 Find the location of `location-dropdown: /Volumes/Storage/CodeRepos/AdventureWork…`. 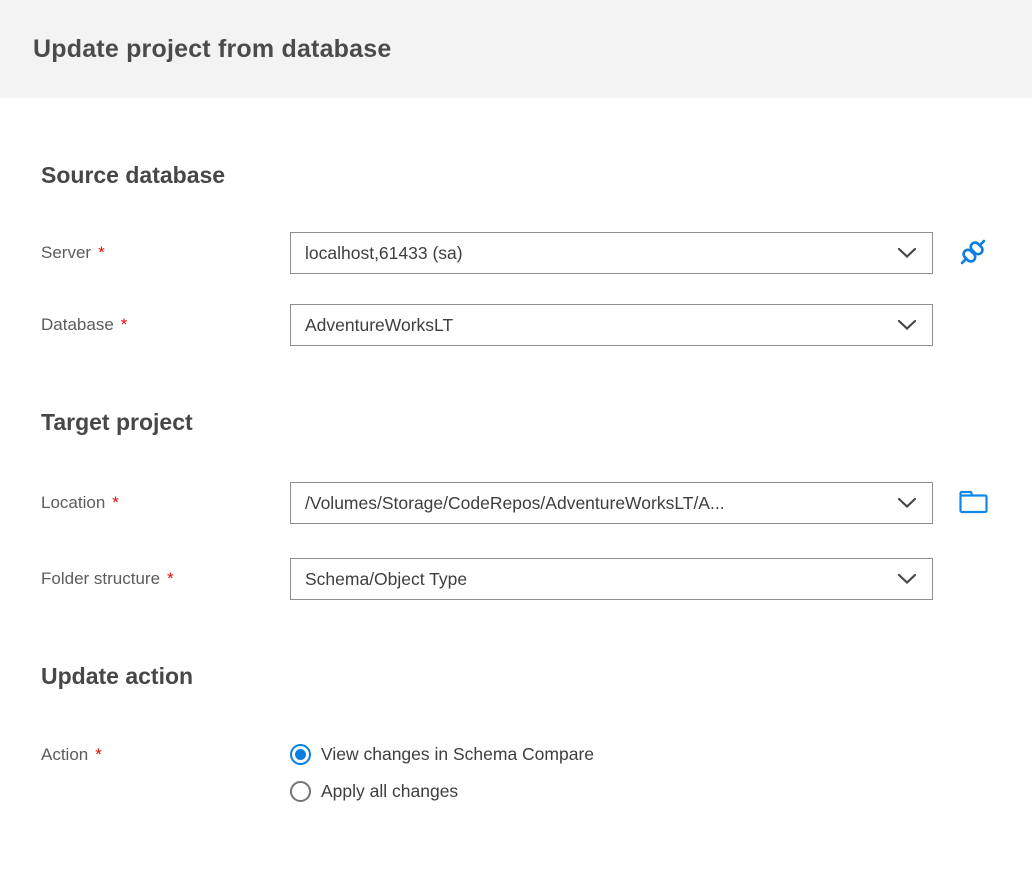

location-dropdown: /Volumes/Storage/CodeRepos/AdventureWork… is located at coordinates (611, 503).